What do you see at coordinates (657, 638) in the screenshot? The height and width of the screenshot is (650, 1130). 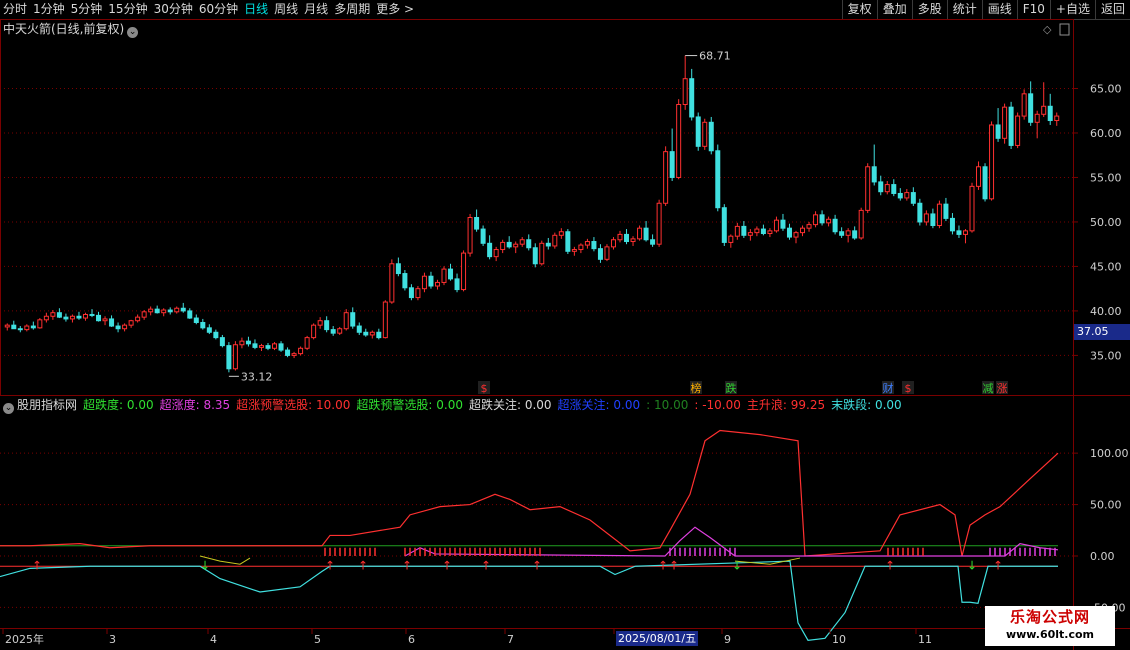 I see `selected-date: 2025/08/01/五` at bounding box center [657, 638].